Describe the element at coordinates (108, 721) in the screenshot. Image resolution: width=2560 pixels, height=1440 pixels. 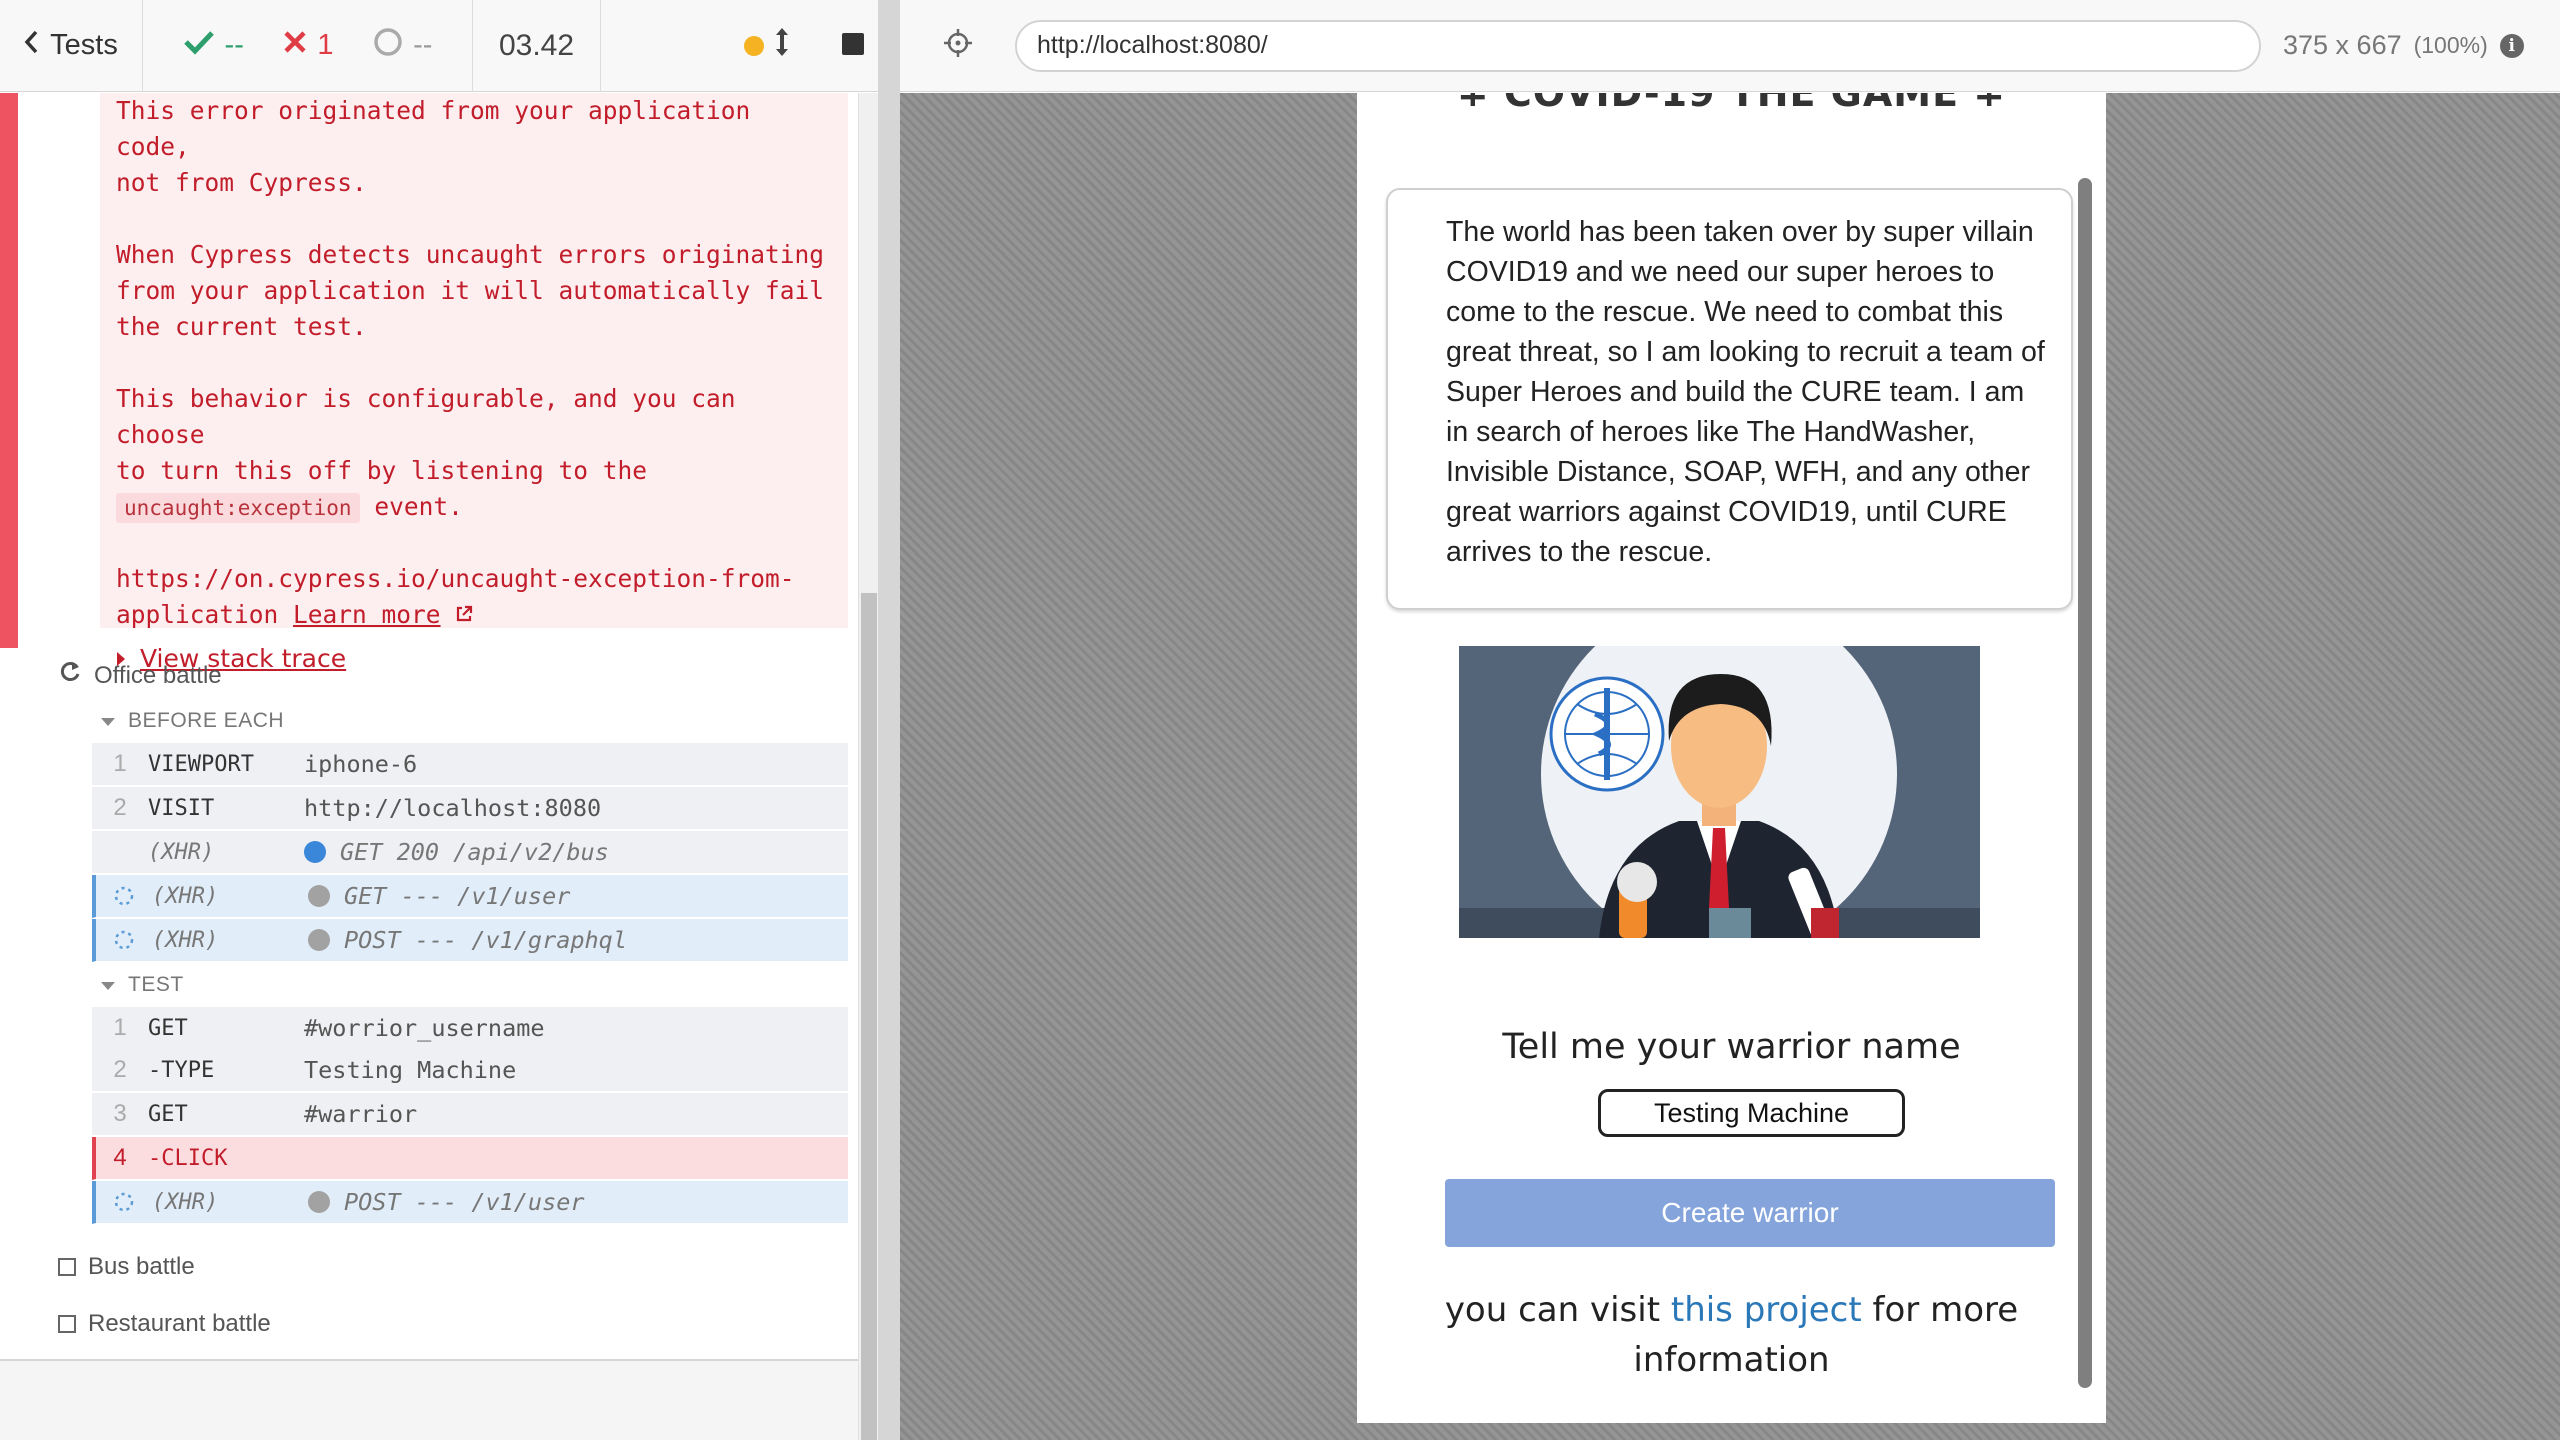
I see `caret-down-icon` at that location.